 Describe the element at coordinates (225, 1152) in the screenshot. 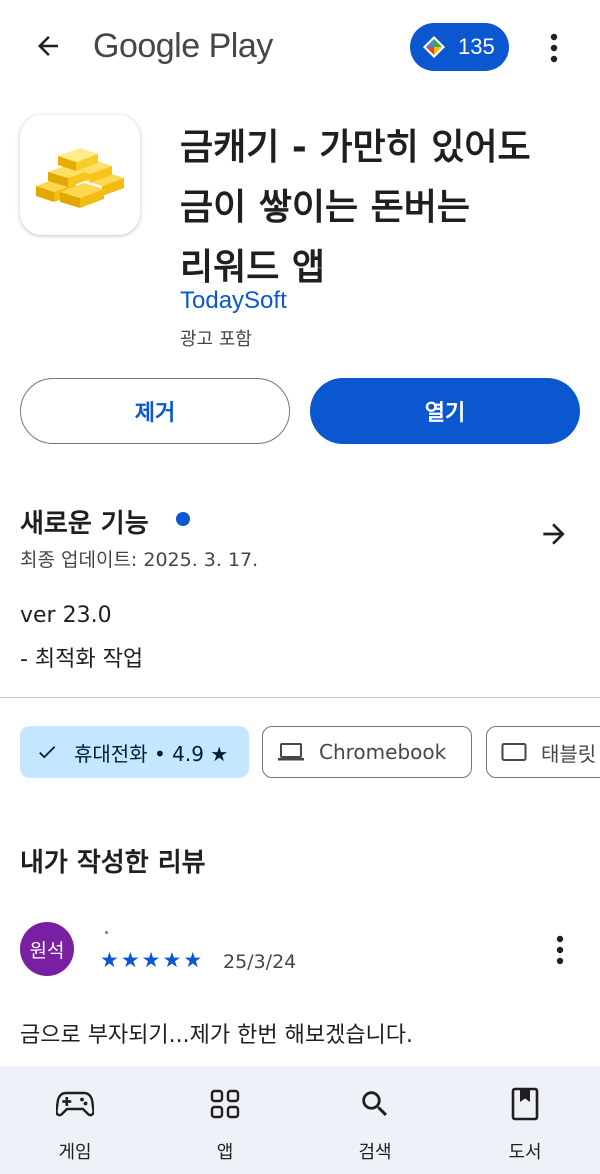

I see `nav-apps-label: 앱` at that location.